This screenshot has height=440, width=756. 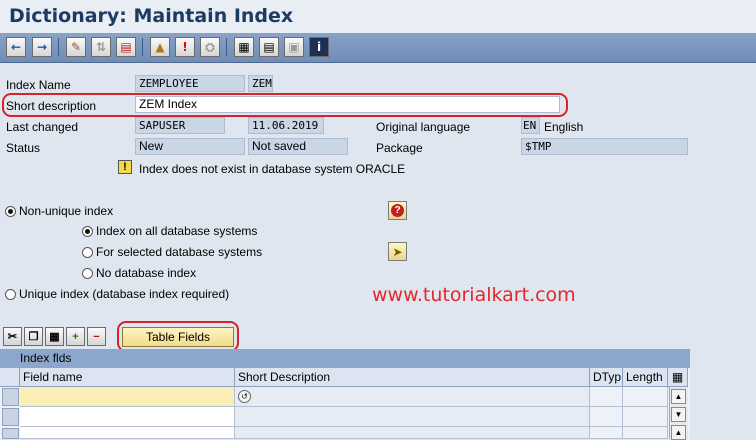 What do you see at coordinates (412, 397) in the screenshot?
I see `short-description-cell: ↺` at bounding box center [412, 397].